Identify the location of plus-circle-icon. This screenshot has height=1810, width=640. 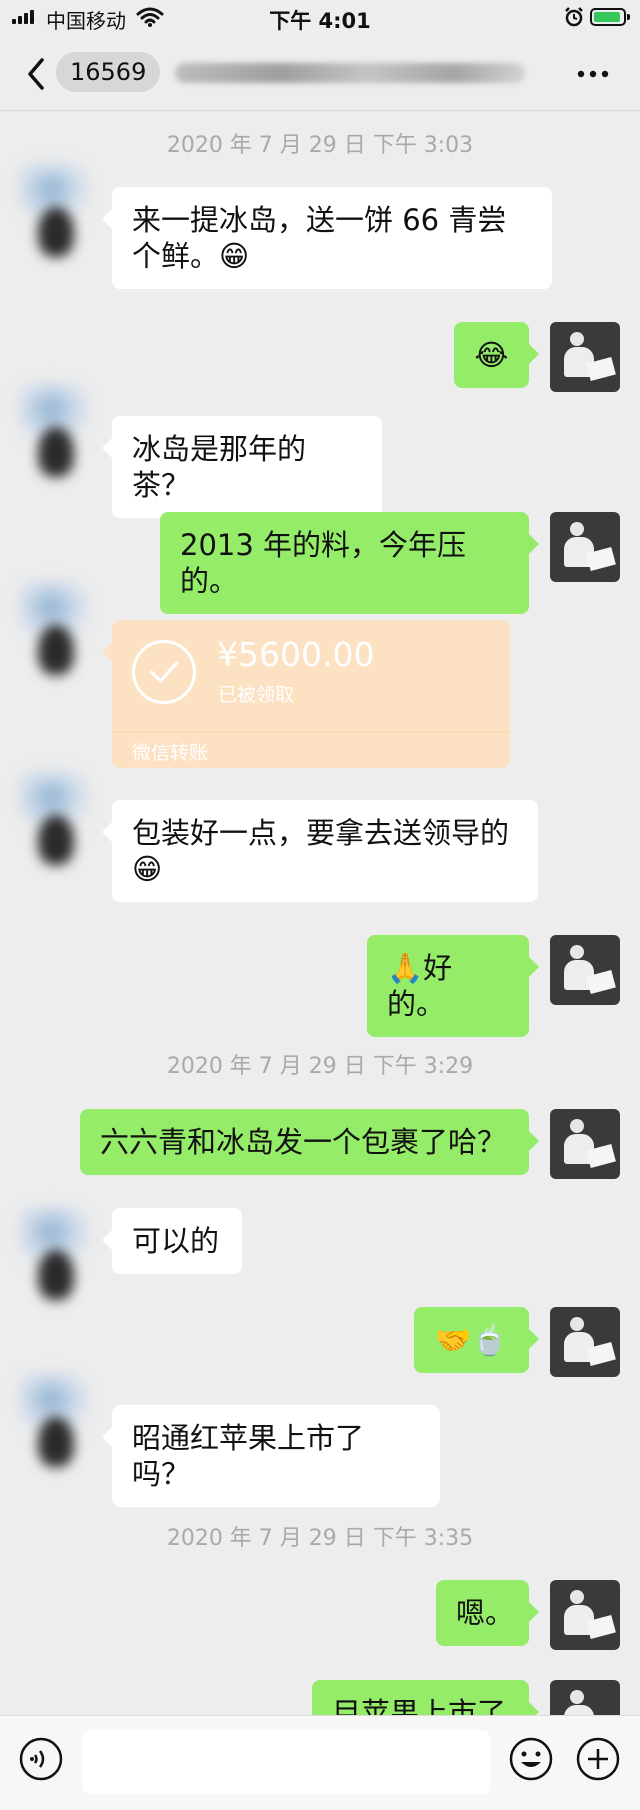
(598, 1759).